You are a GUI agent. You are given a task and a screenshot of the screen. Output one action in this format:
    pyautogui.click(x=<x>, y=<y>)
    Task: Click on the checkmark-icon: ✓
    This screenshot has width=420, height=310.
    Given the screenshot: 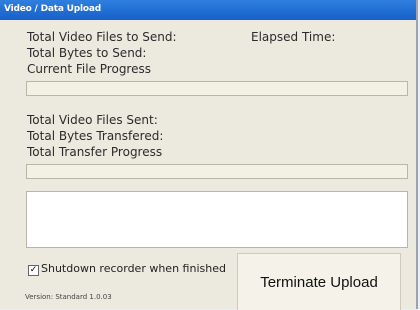 What is the action you would take?
    pyautogui.click(x=33, y=270)
    